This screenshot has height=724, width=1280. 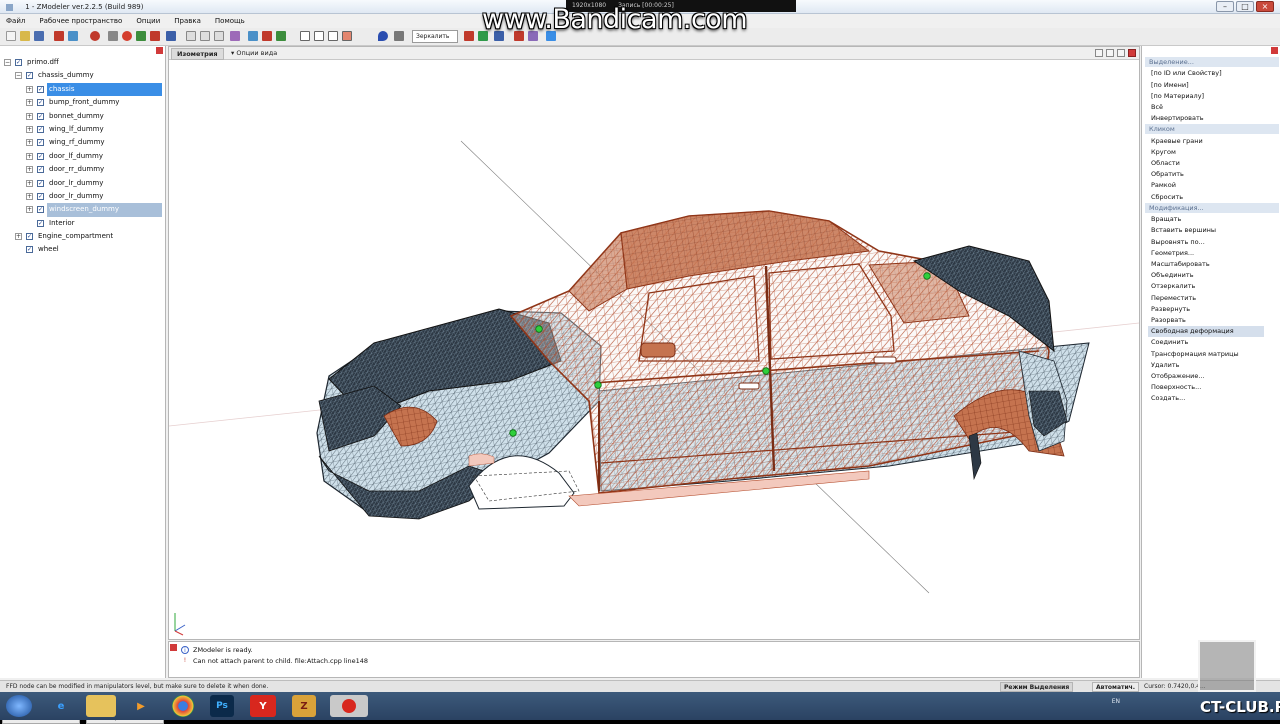 What do you see at coordinates (1173, 298) in the screenshot?
I see `command-item: Переместить` at bounding box center [1173, 298].